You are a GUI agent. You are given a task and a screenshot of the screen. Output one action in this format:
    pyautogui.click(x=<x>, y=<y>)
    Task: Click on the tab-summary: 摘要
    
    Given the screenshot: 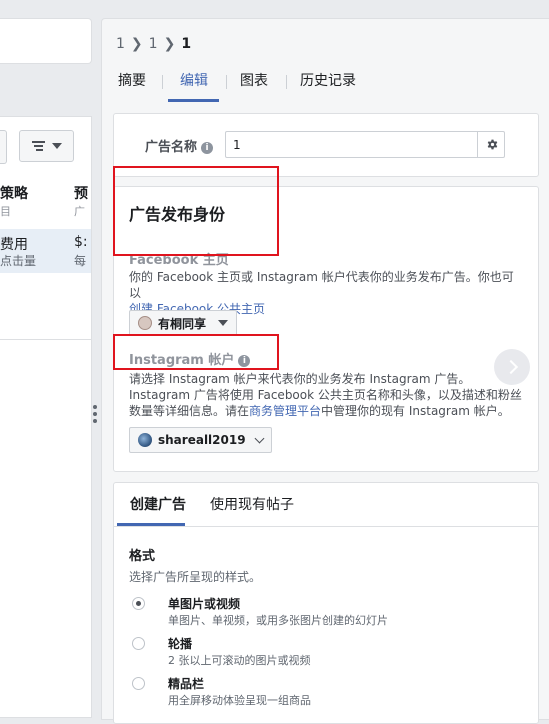 What is the action you would take?
    pyautogui.click(x=132, y=85)
    